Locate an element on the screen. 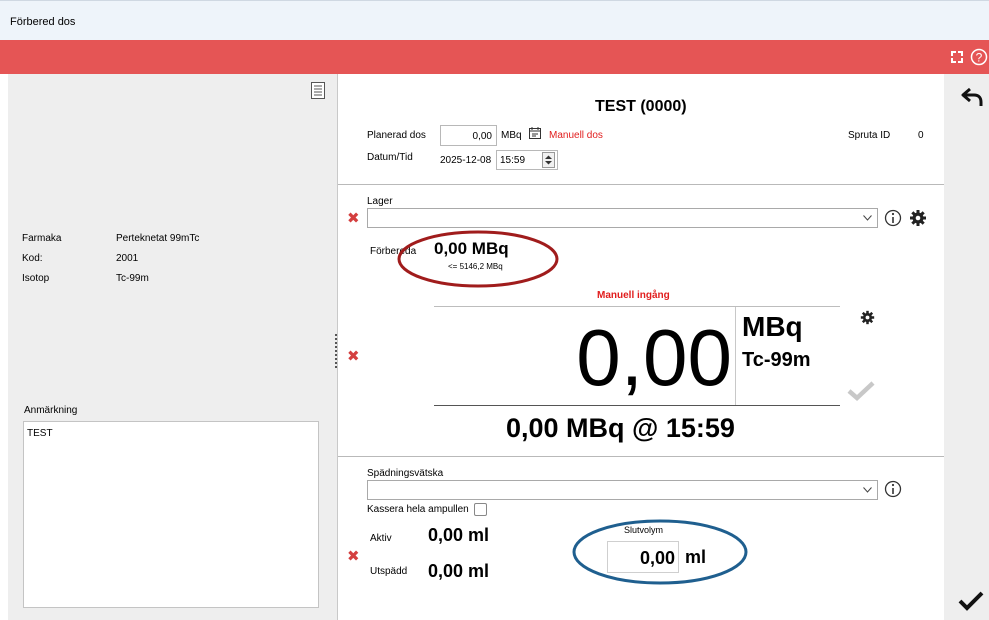 The height and width of the screenshot is (620, 989). header-bar is located at coordinates (494, 57).